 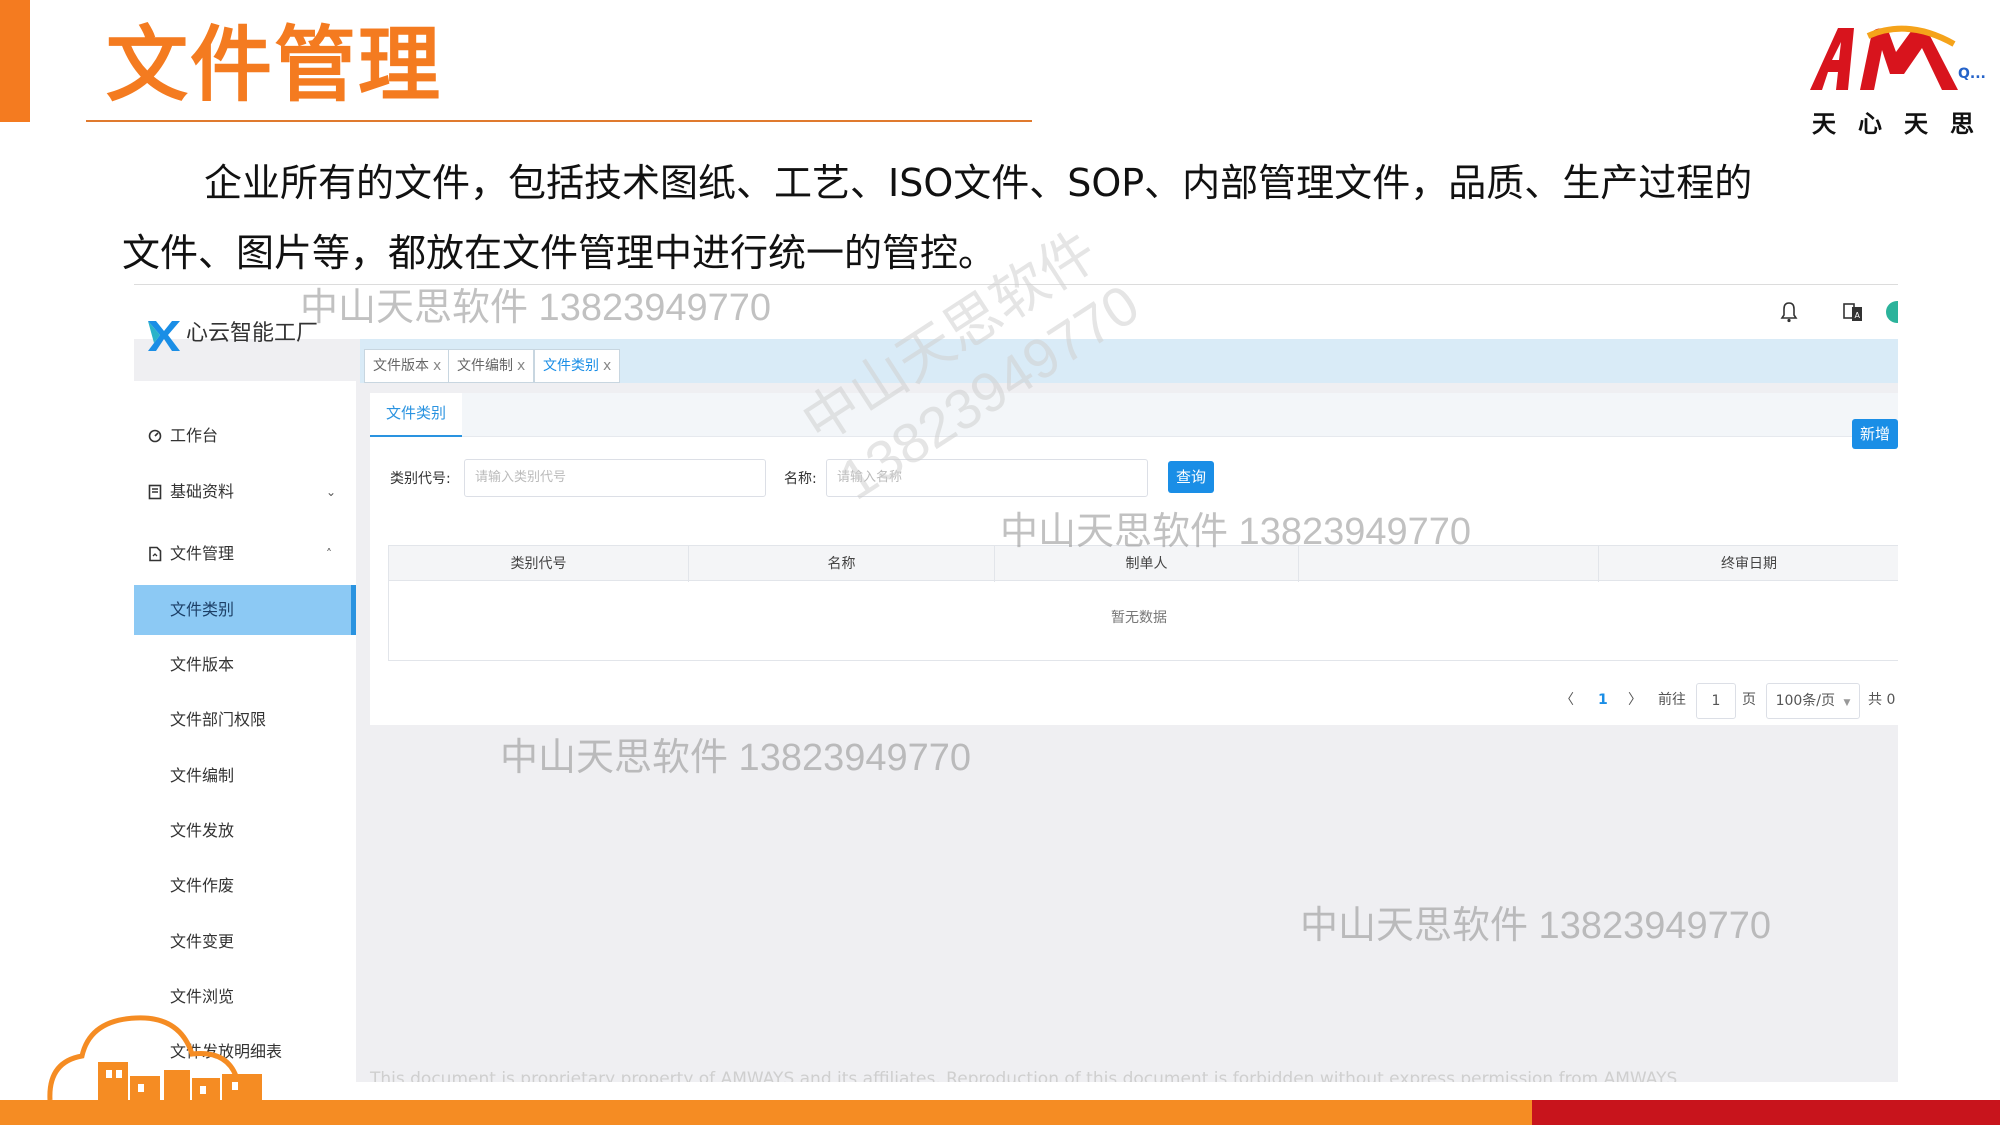 What do you see at coordinates (766, 1112) in the screenshot?
I see `bottom-bar-orange` at bounding box center [766, 1112].